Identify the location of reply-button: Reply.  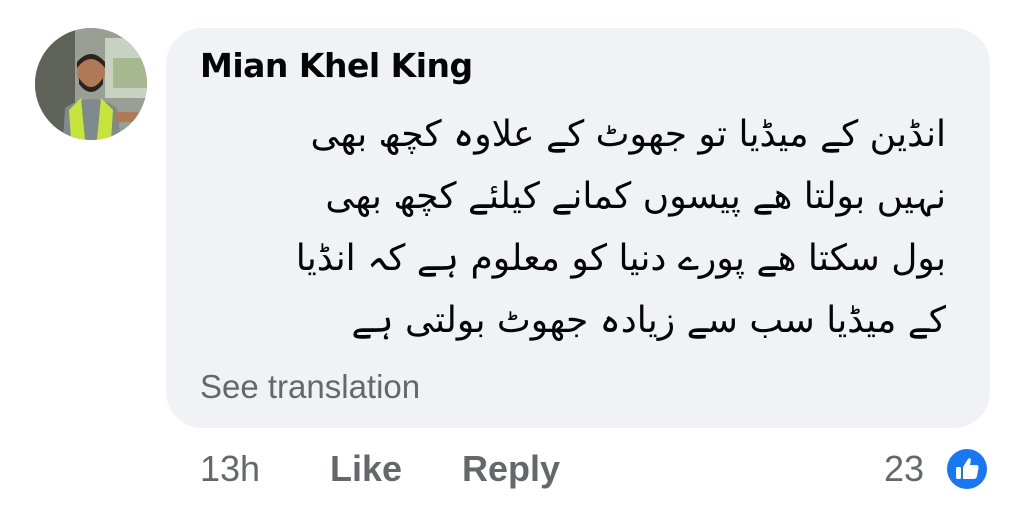
(511, 469).